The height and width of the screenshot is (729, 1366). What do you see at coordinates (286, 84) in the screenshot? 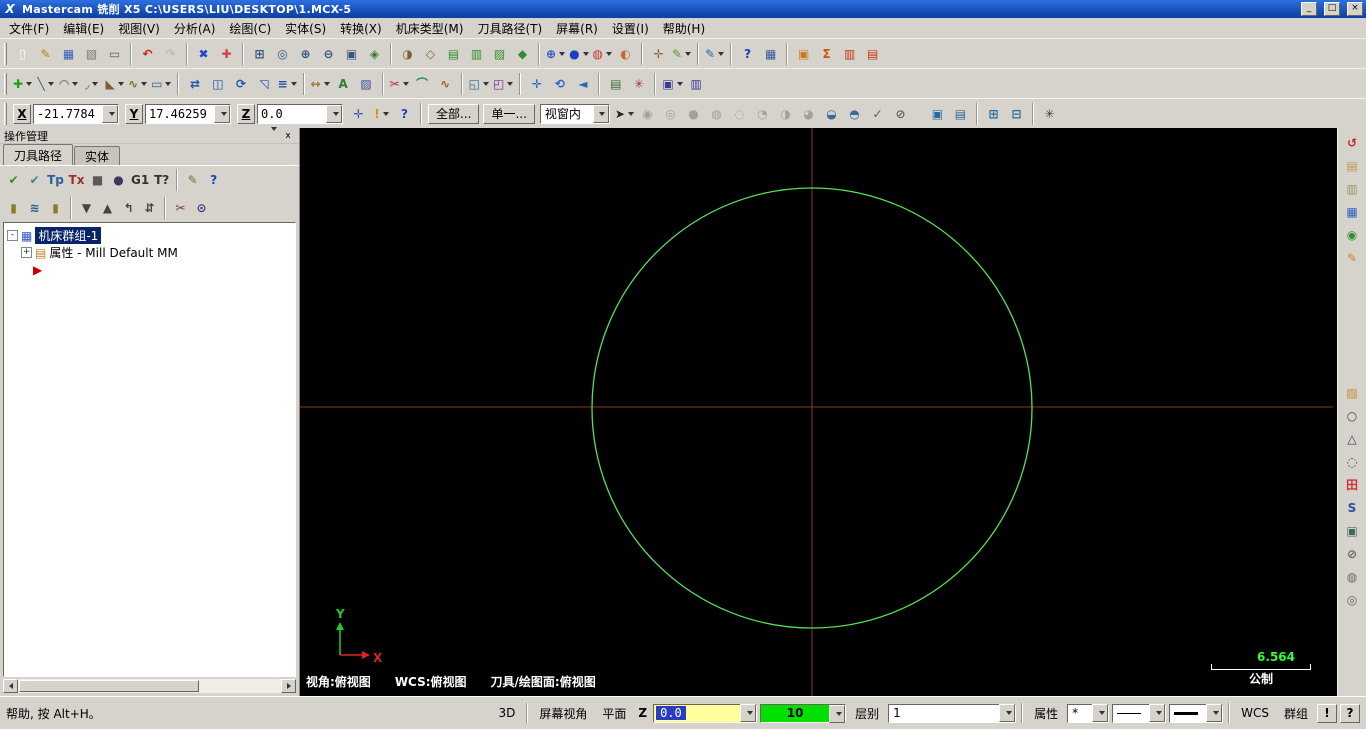
I see `xform-offset-button: ≡` at bounding box center [286, 84].